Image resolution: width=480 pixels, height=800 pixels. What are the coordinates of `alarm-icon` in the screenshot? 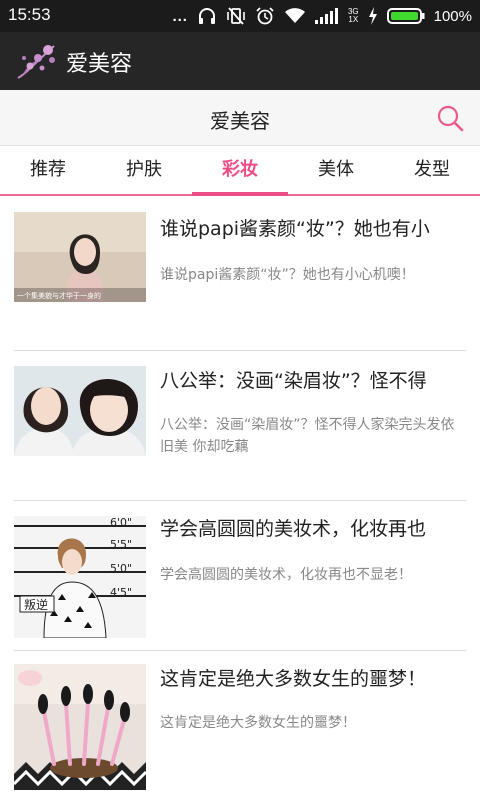 It's located at (265, 16).